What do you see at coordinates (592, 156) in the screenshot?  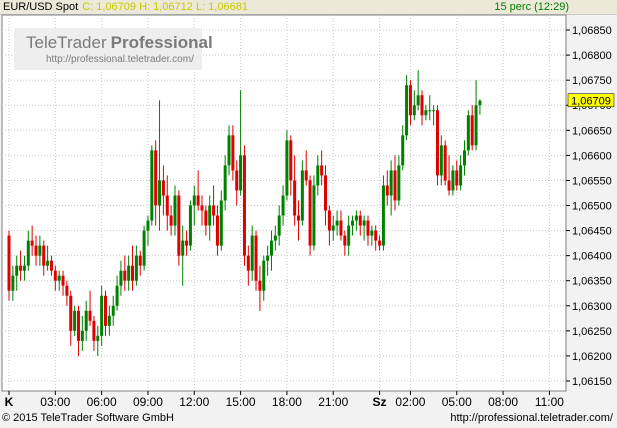 I see `y-tick-label: 1,06600` at bounding box center [592, 156].